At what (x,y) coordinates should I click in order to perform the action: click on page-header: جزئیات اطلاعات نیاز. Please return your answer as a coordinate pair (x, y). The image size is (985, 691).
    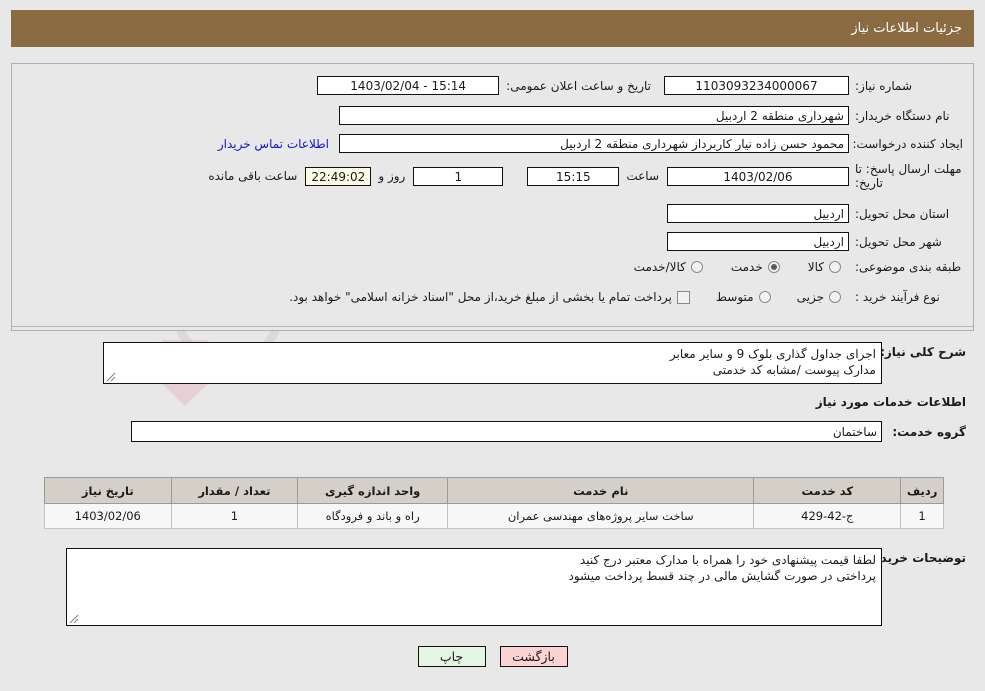
    Looking at the image, I should click on (492, 28).